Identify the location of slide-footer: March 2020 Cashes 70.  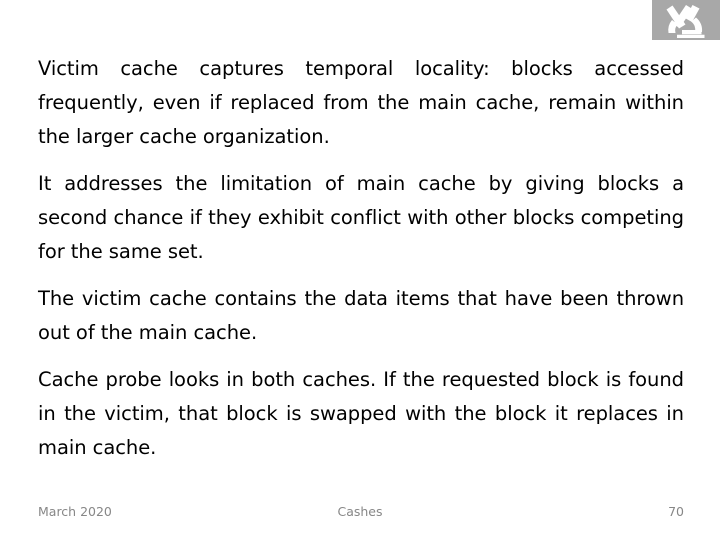
(360, 517).